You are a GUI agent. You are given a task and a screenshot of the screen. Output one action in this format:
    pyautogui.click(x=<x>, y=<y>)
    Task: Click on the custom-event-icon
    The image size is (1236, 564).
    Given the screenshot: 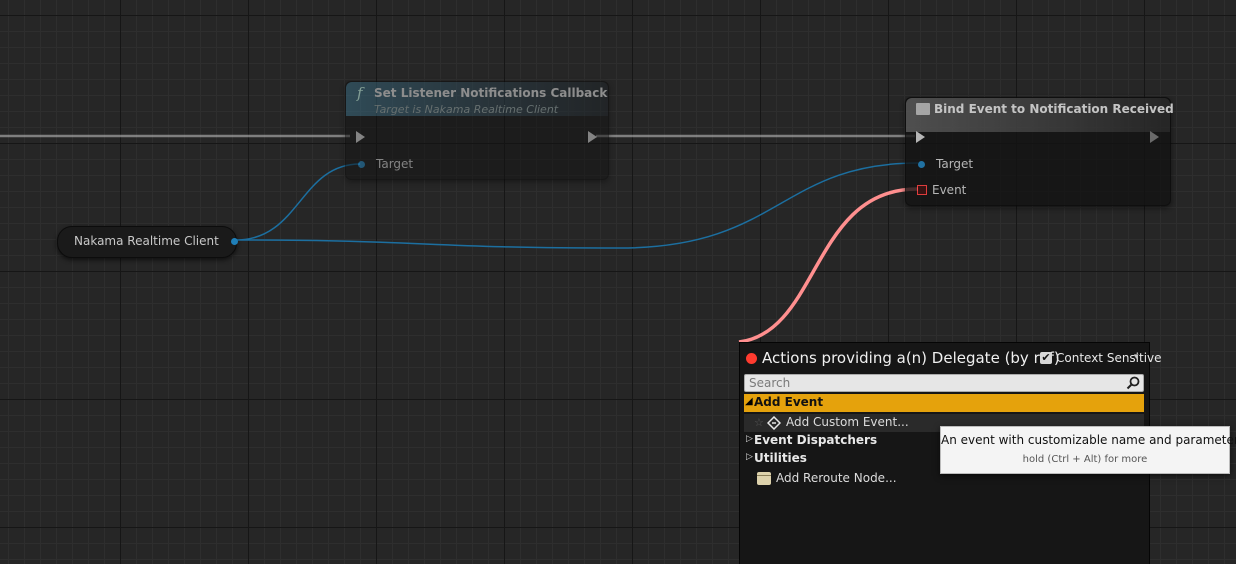 What is the action you would take?
    pyautogui.click(x=774, y=423)
    